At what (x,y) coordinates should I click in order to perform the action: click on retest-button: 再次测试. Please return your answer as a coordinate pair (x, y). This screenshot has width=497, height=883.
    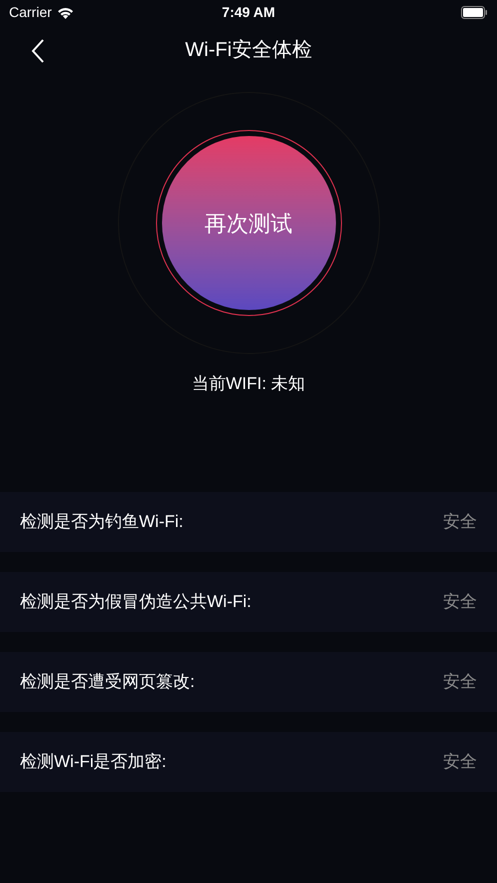
    Looking at the image, I should click on (249, 223).